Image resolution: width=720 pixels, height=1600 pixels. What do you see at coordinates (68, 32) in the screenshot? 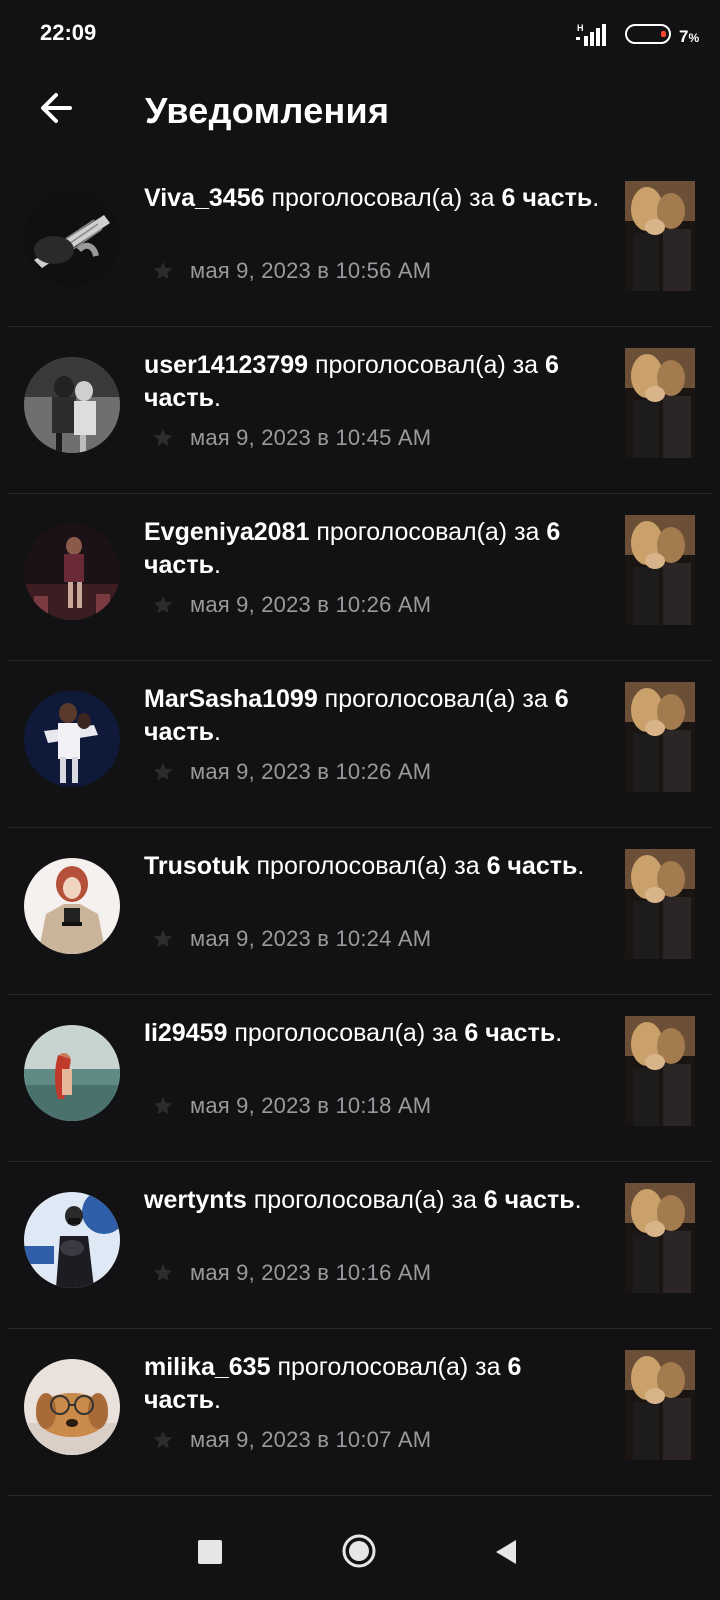
I see `status-time: 22:09` at bounding box center [68, 32].